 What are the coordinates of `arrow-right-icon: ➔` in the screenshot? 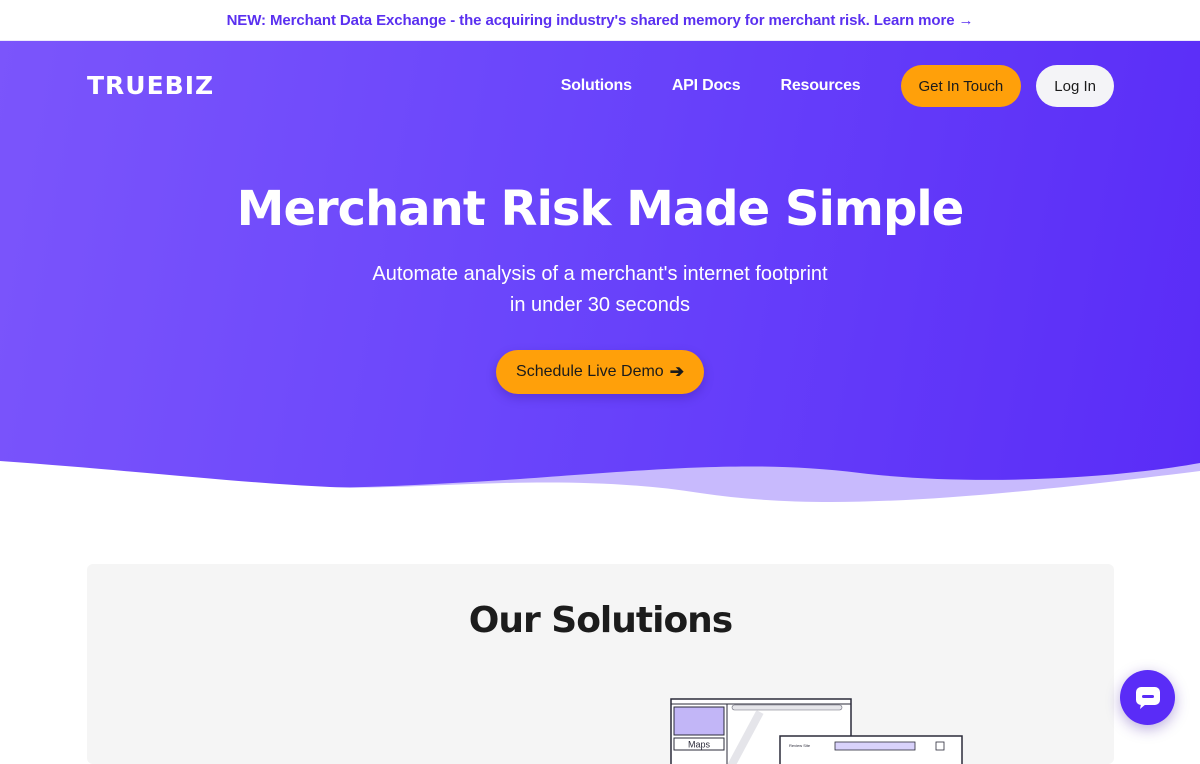 It's located at (676, 371).